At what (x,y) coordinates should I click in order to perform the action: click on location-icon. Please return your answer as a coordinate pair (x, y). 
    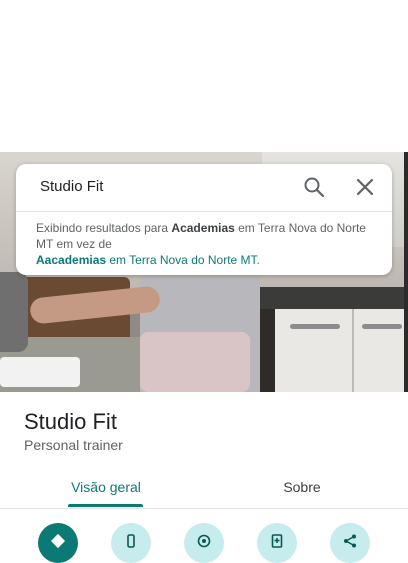
    Looking at the image, I should click on (204, 541).